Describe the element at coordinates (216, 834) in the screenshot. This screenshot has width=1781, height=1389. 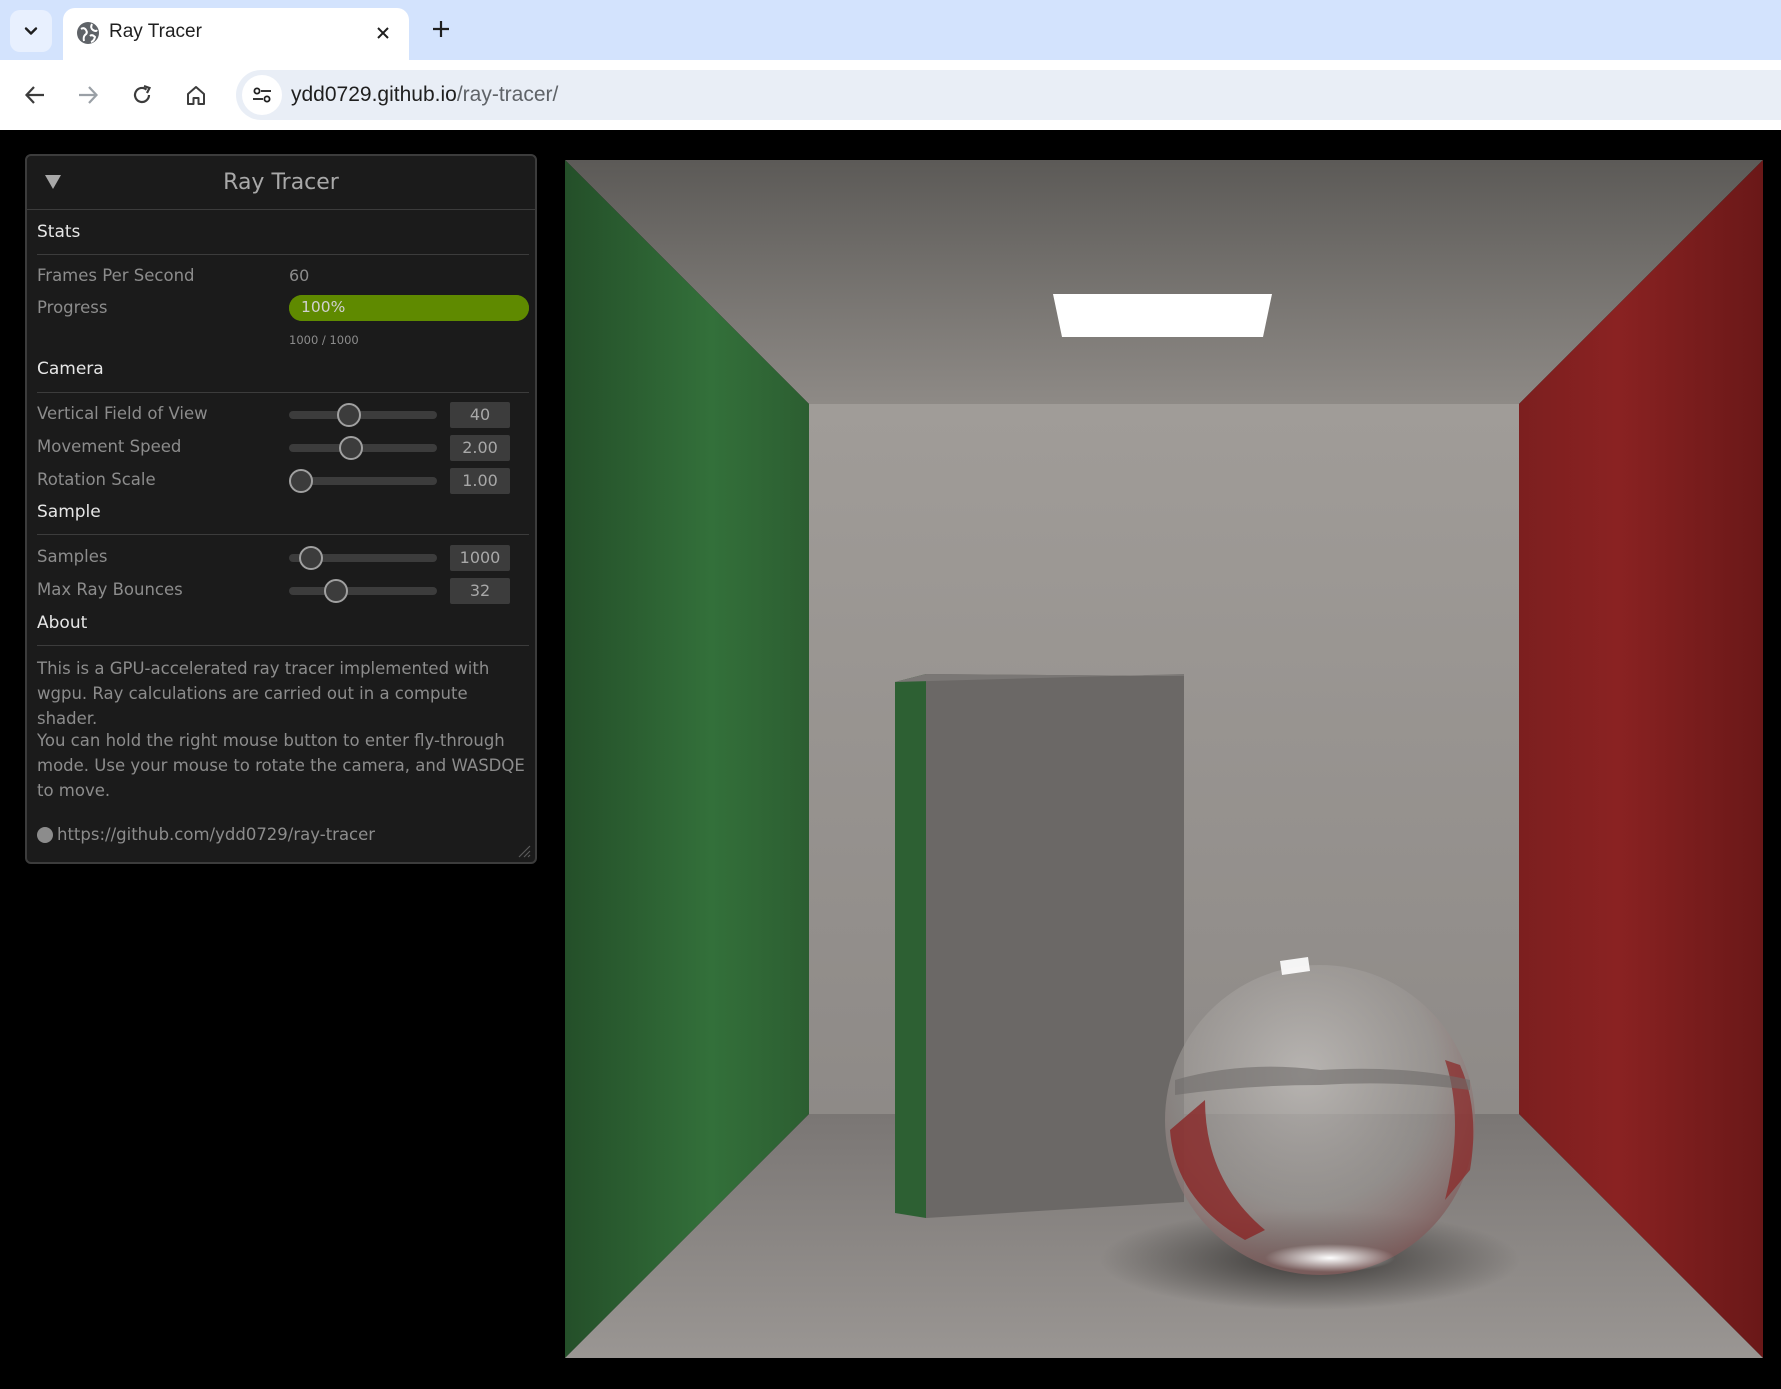
I see `github-link-text: https://github.com/ydd0729/ray-tracer` at that location.